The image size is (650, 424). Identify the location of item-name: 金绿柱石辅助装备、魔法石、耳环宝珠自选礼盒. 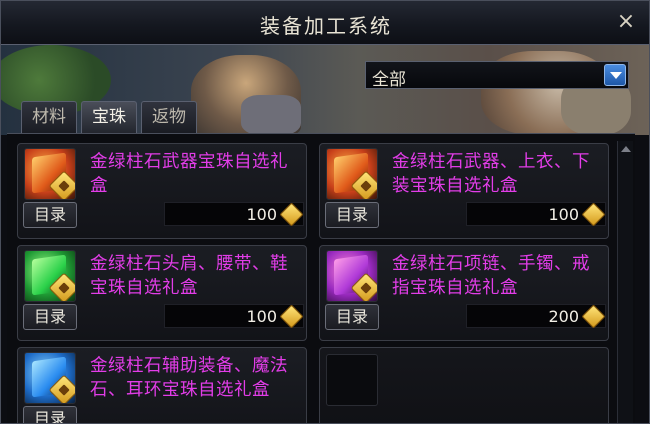
(189, 378).